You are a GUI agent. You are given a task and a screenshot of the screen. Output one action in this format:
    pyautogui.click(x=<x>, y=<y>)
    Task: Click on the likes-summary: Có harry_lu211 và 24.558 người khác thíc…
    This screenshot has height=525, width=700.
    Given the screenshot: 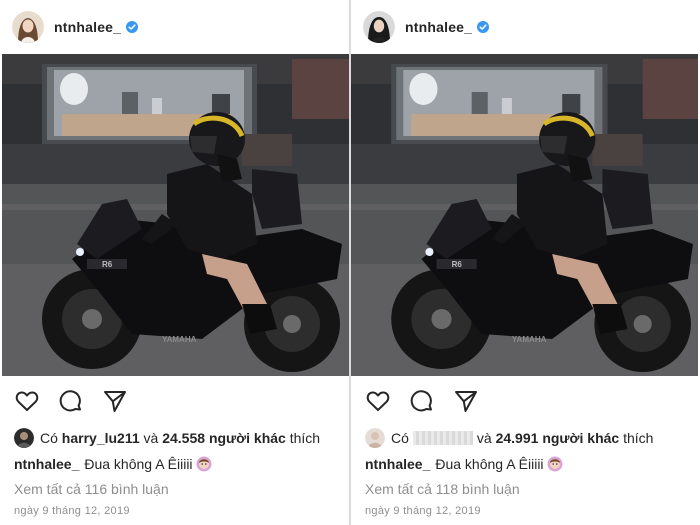 What is the action you would take?
    pyautogui.click(x=167, y=438)
    